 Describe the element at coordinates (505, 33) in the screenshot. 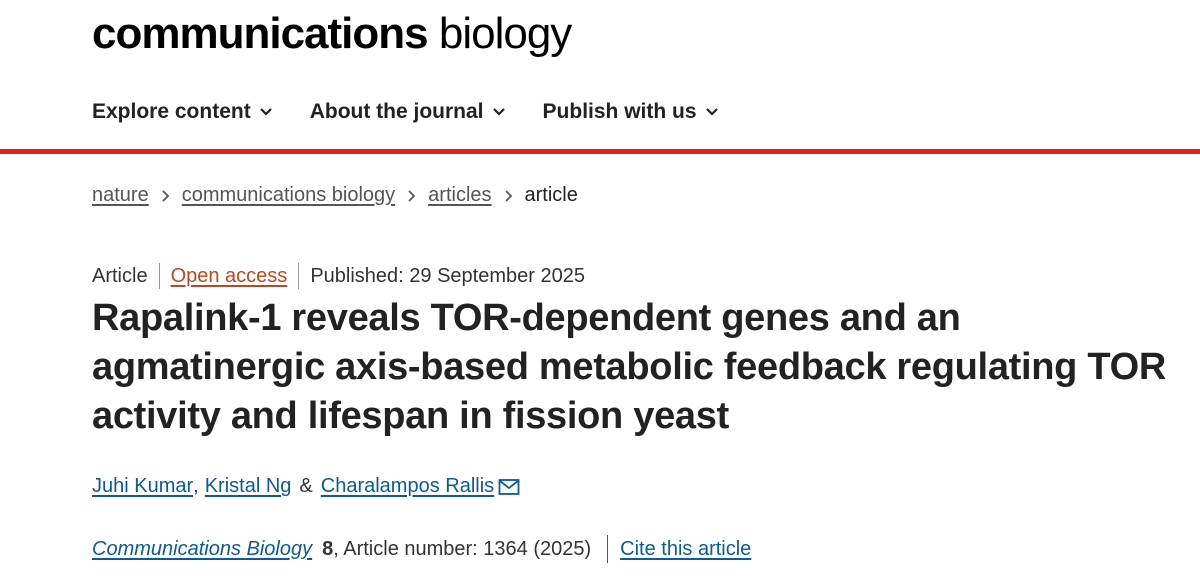

I see `logo-word-biology: biology` at that location.